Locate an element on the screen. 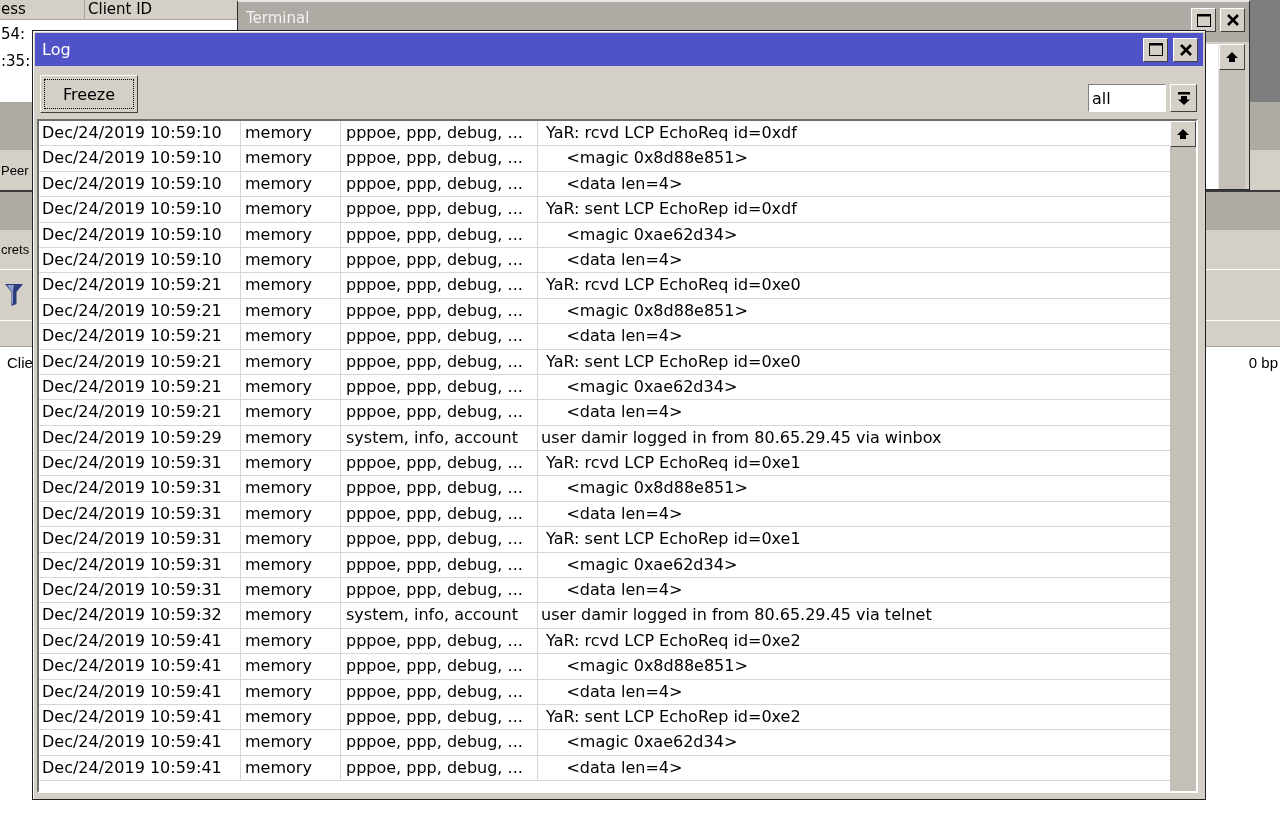 The width and height of the screenshot is (1280, 831). filter-icon is located at coordinates (14, 295).